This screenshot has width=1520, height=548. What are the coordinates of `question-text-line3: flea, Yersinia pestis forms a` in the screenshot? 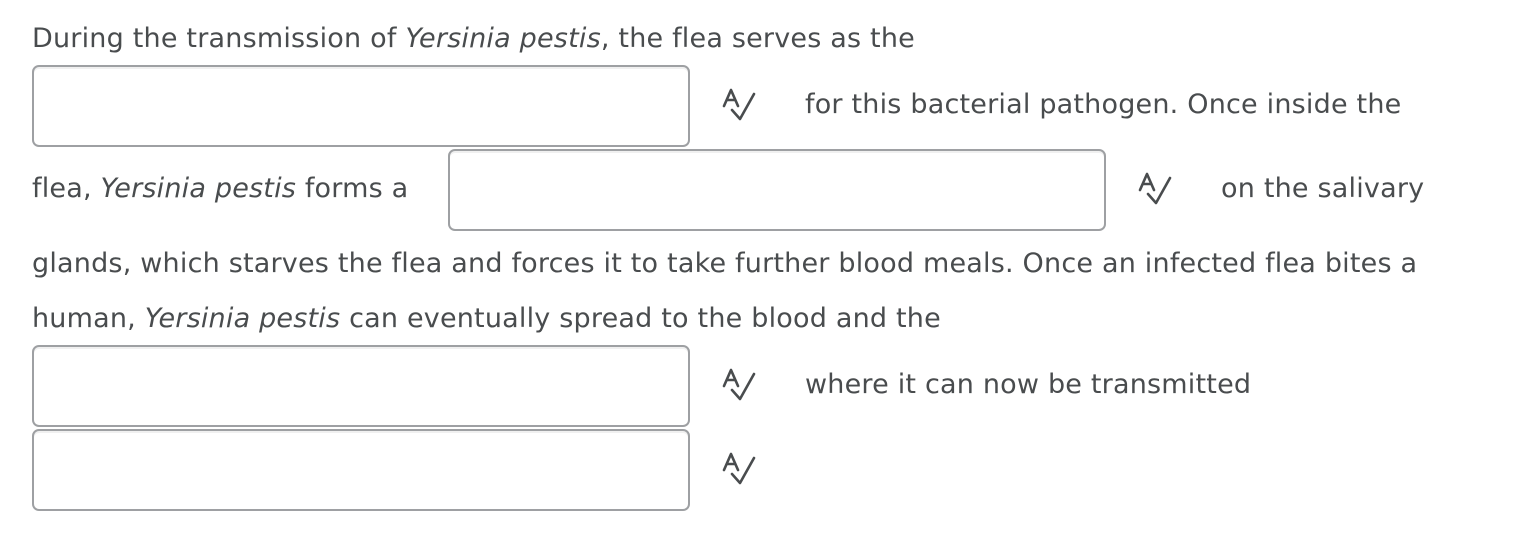 It's located at (220, 189).